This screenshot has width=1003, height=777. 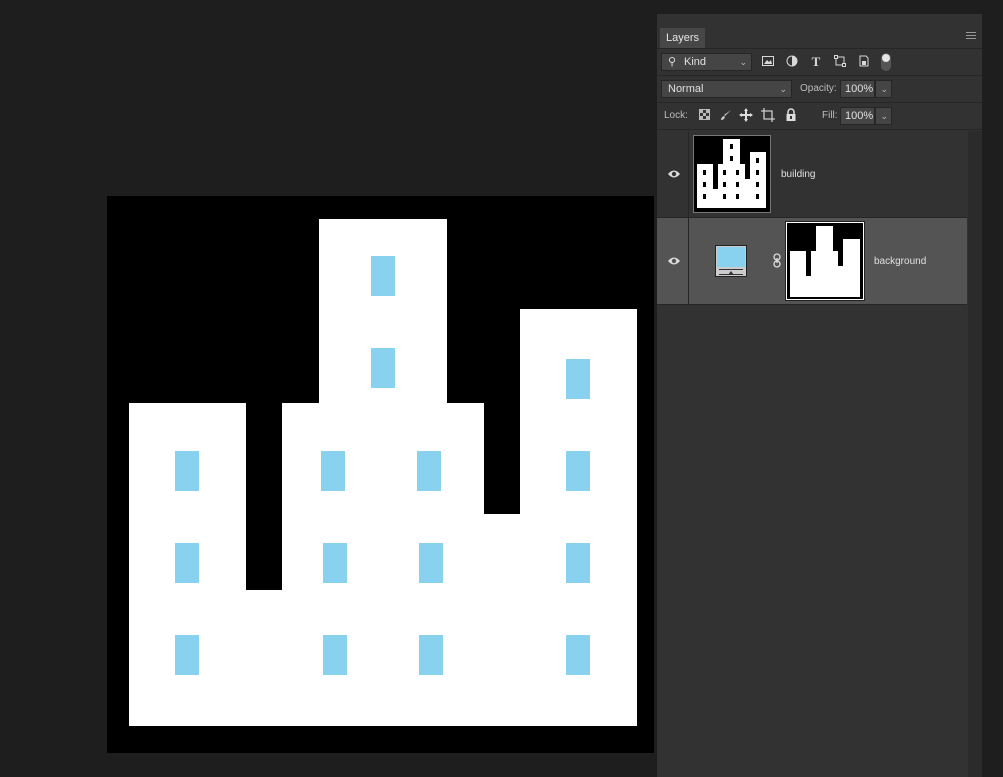 What do you see at coordinates (864, 62) in the screenshot?
I see `smart-object-filter-icon` at bounding box center [864, 62].